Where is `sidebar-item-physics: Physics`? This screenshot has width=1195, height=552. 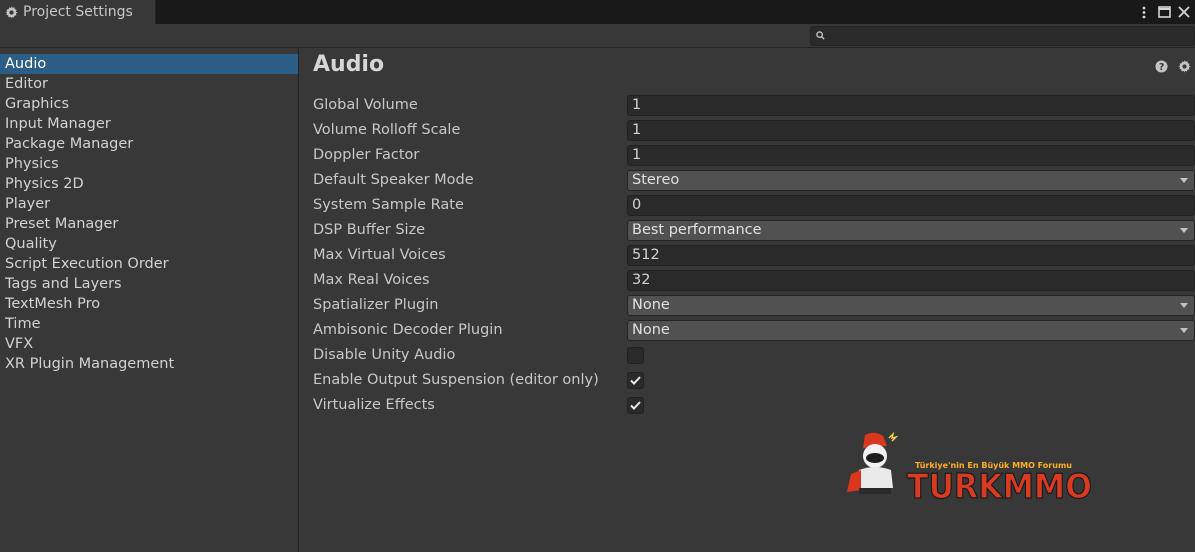 sidebar-item-physics: Physics is located at coordinates (149, 164).